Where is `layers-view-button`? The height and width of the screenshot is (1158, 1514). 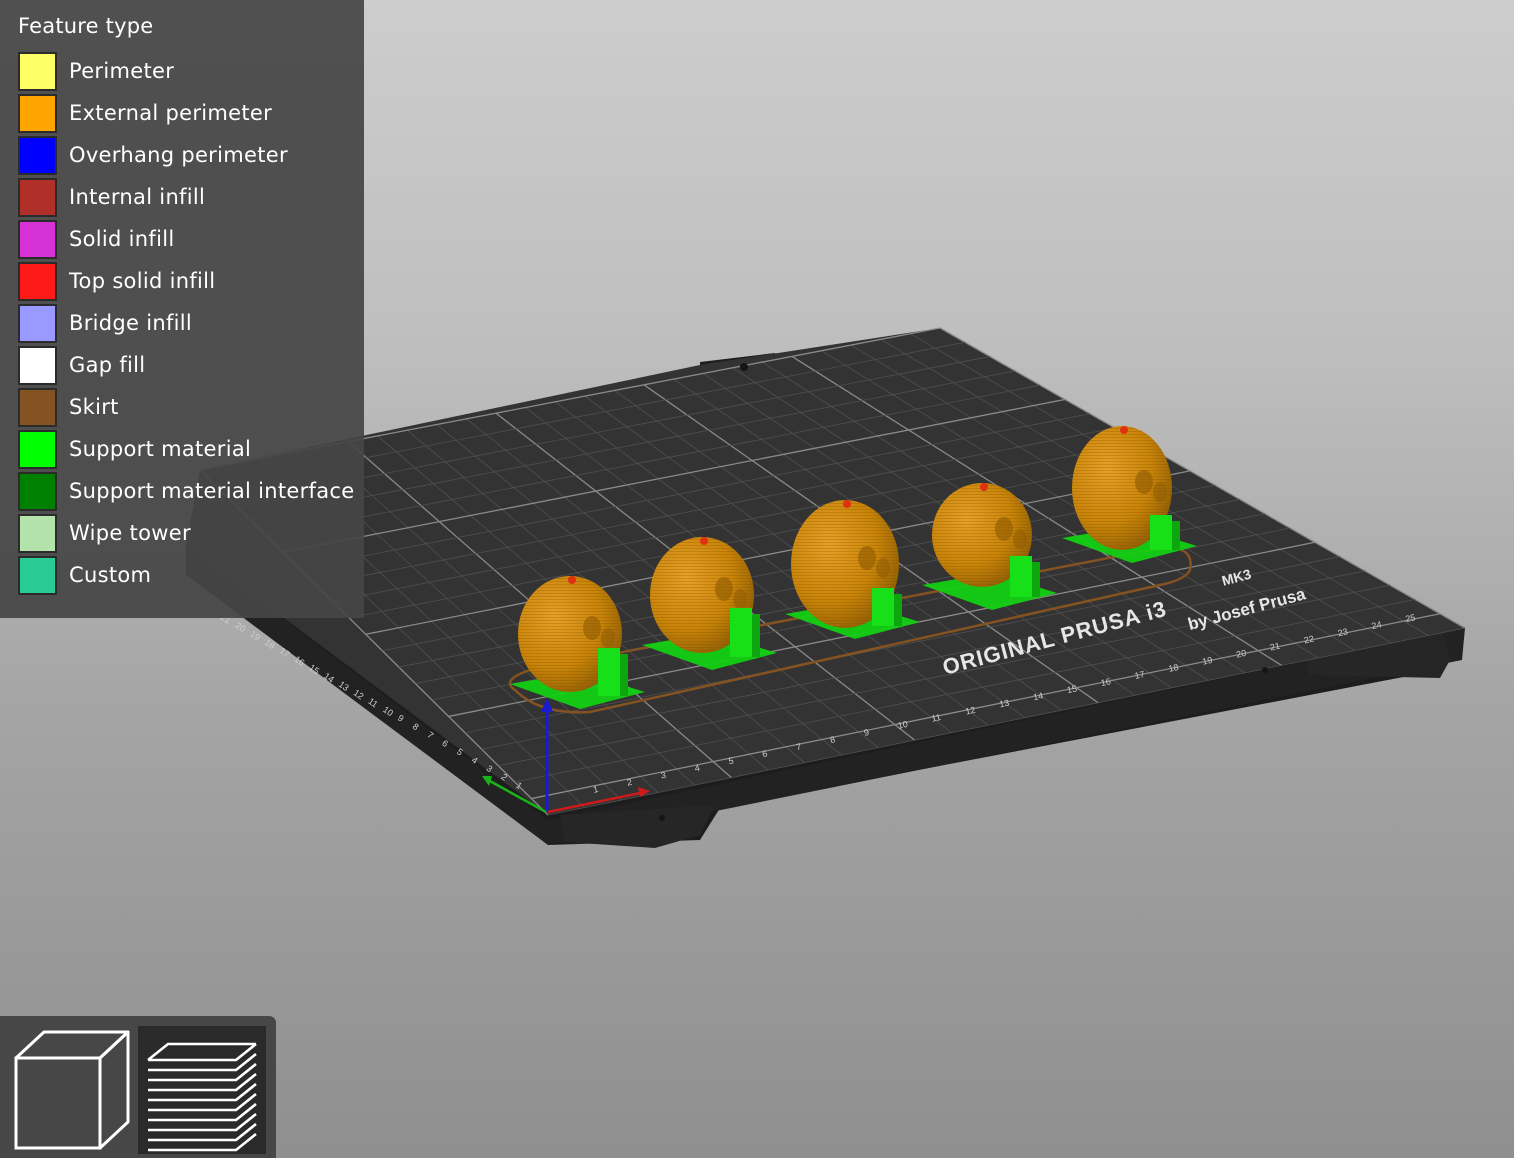
layers-view-button is located at coordinates (202, 1090).